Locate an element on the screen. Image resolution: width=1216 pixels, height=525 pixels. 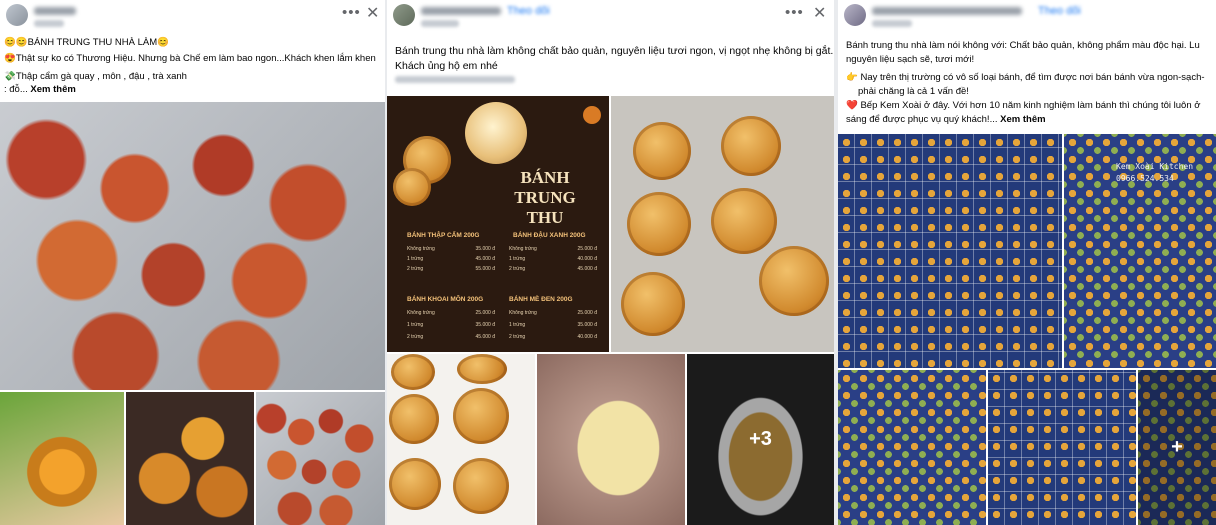
menu-title: BÁNH TRUNG THU is located at coordinates (545, 197).